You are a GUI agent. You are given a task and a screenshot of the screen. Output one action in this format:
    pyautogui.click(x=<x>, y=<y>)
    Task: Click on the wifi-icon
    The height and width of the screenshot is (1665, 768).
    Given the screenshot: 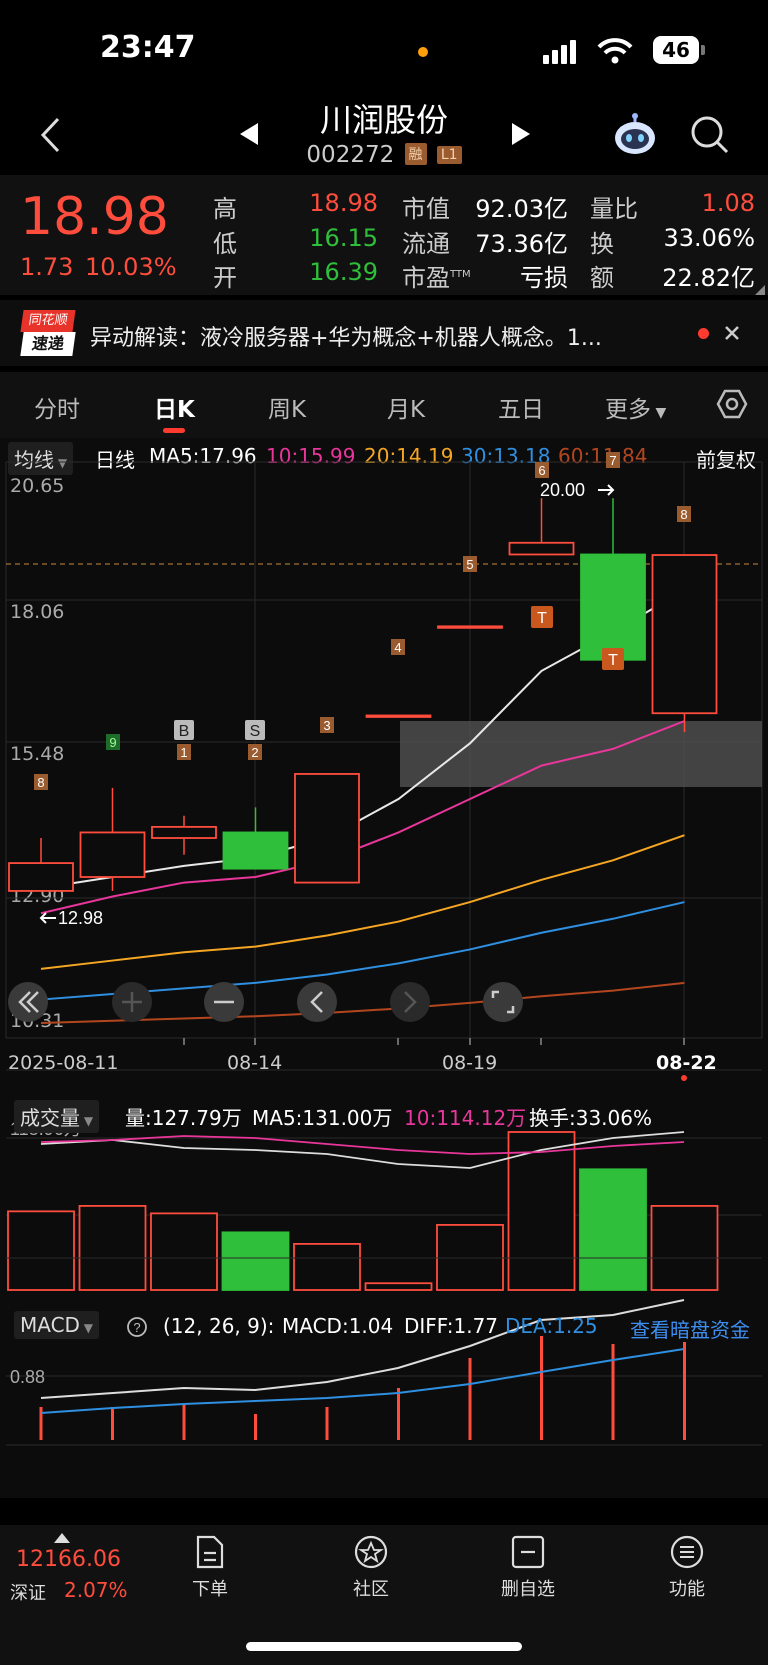 What is the action you would take?
    pyautogui.click(x=615, y=51)
    